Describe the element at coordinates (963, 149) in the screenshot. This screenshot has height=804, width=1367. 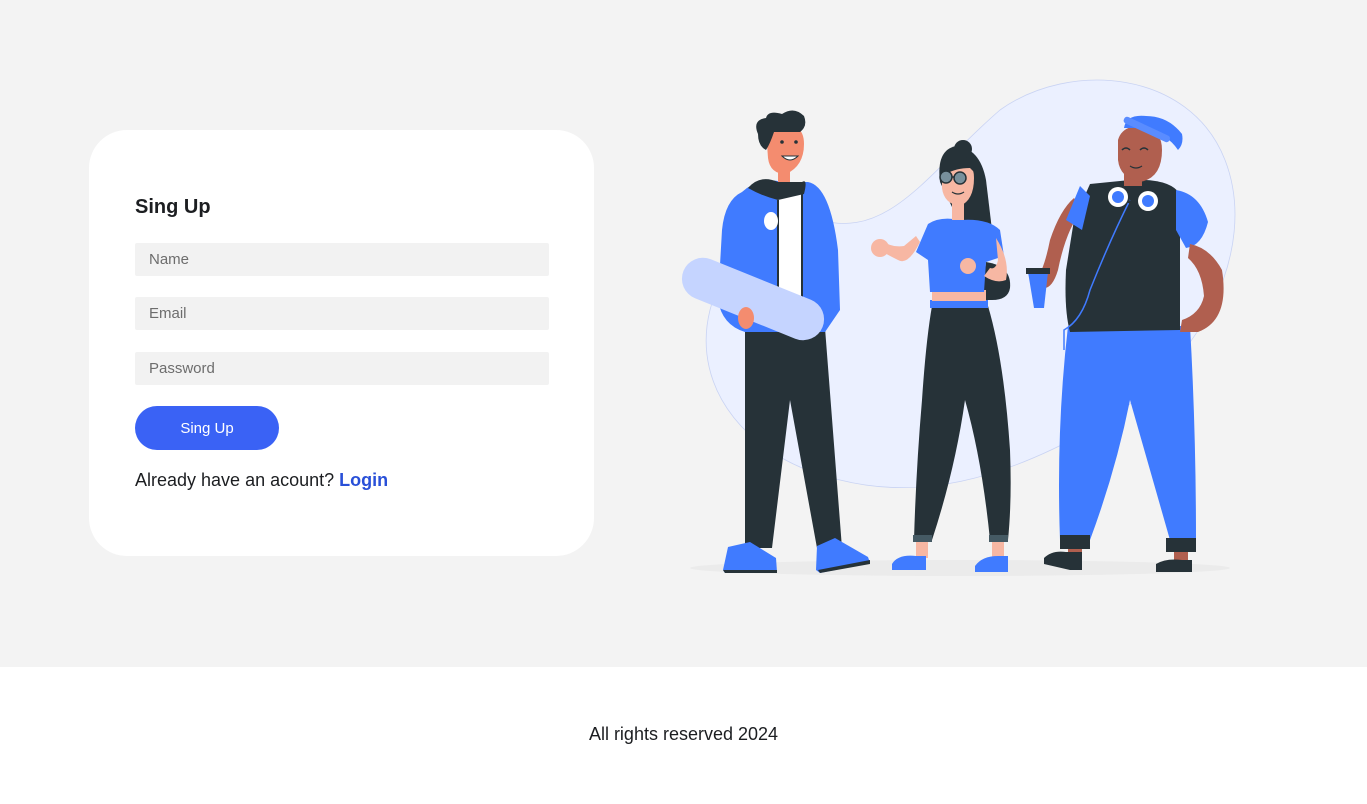
I see `hair-bun` at that location.